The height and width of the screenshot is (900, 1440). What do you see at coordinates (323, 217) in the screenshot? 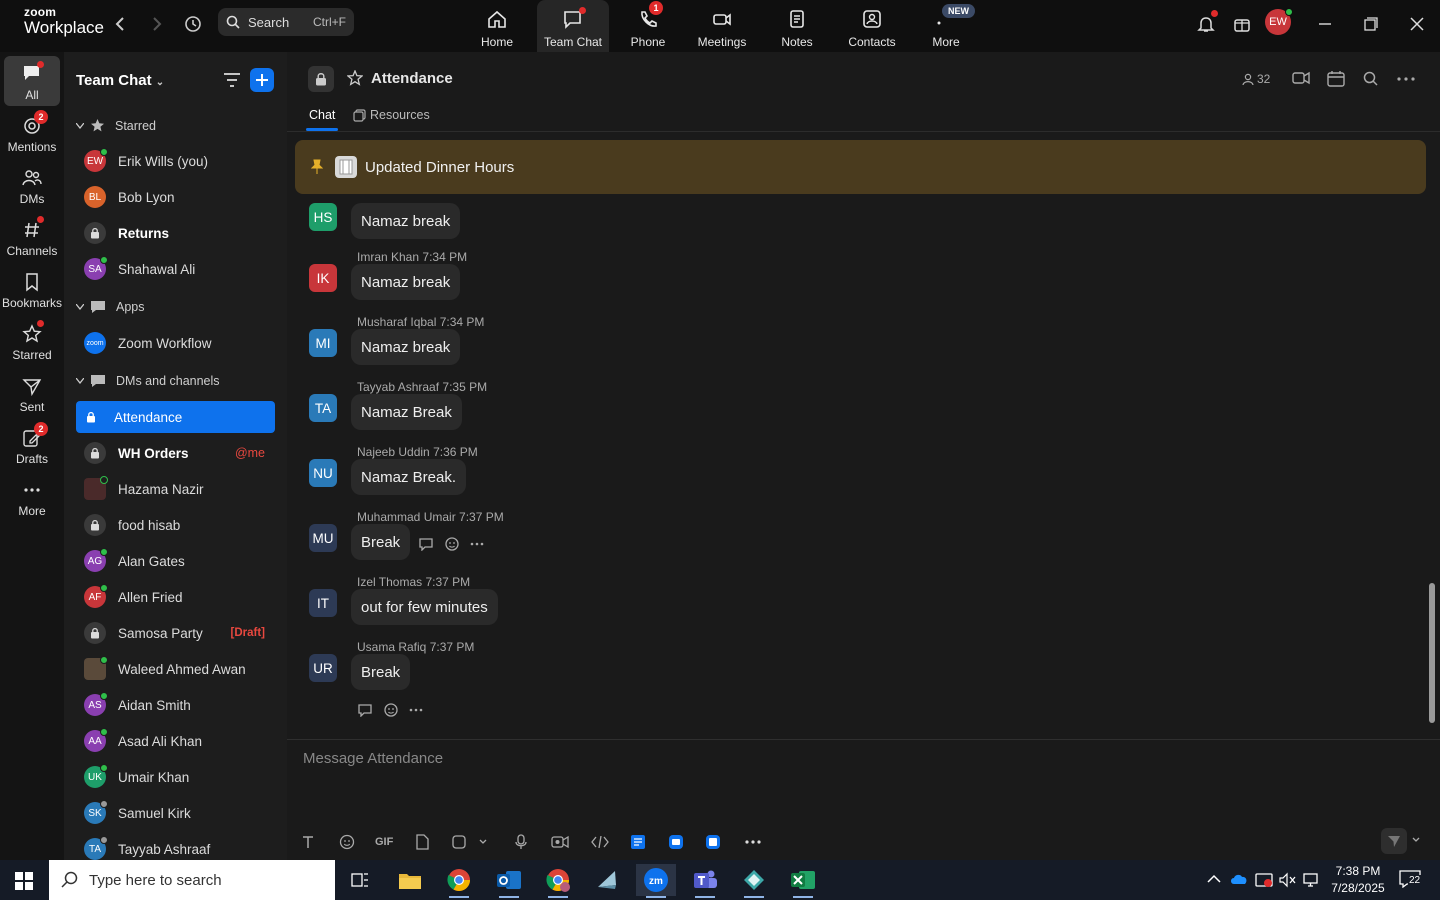
I see `sender-avatar: HS` at bounding box center [323, 217].